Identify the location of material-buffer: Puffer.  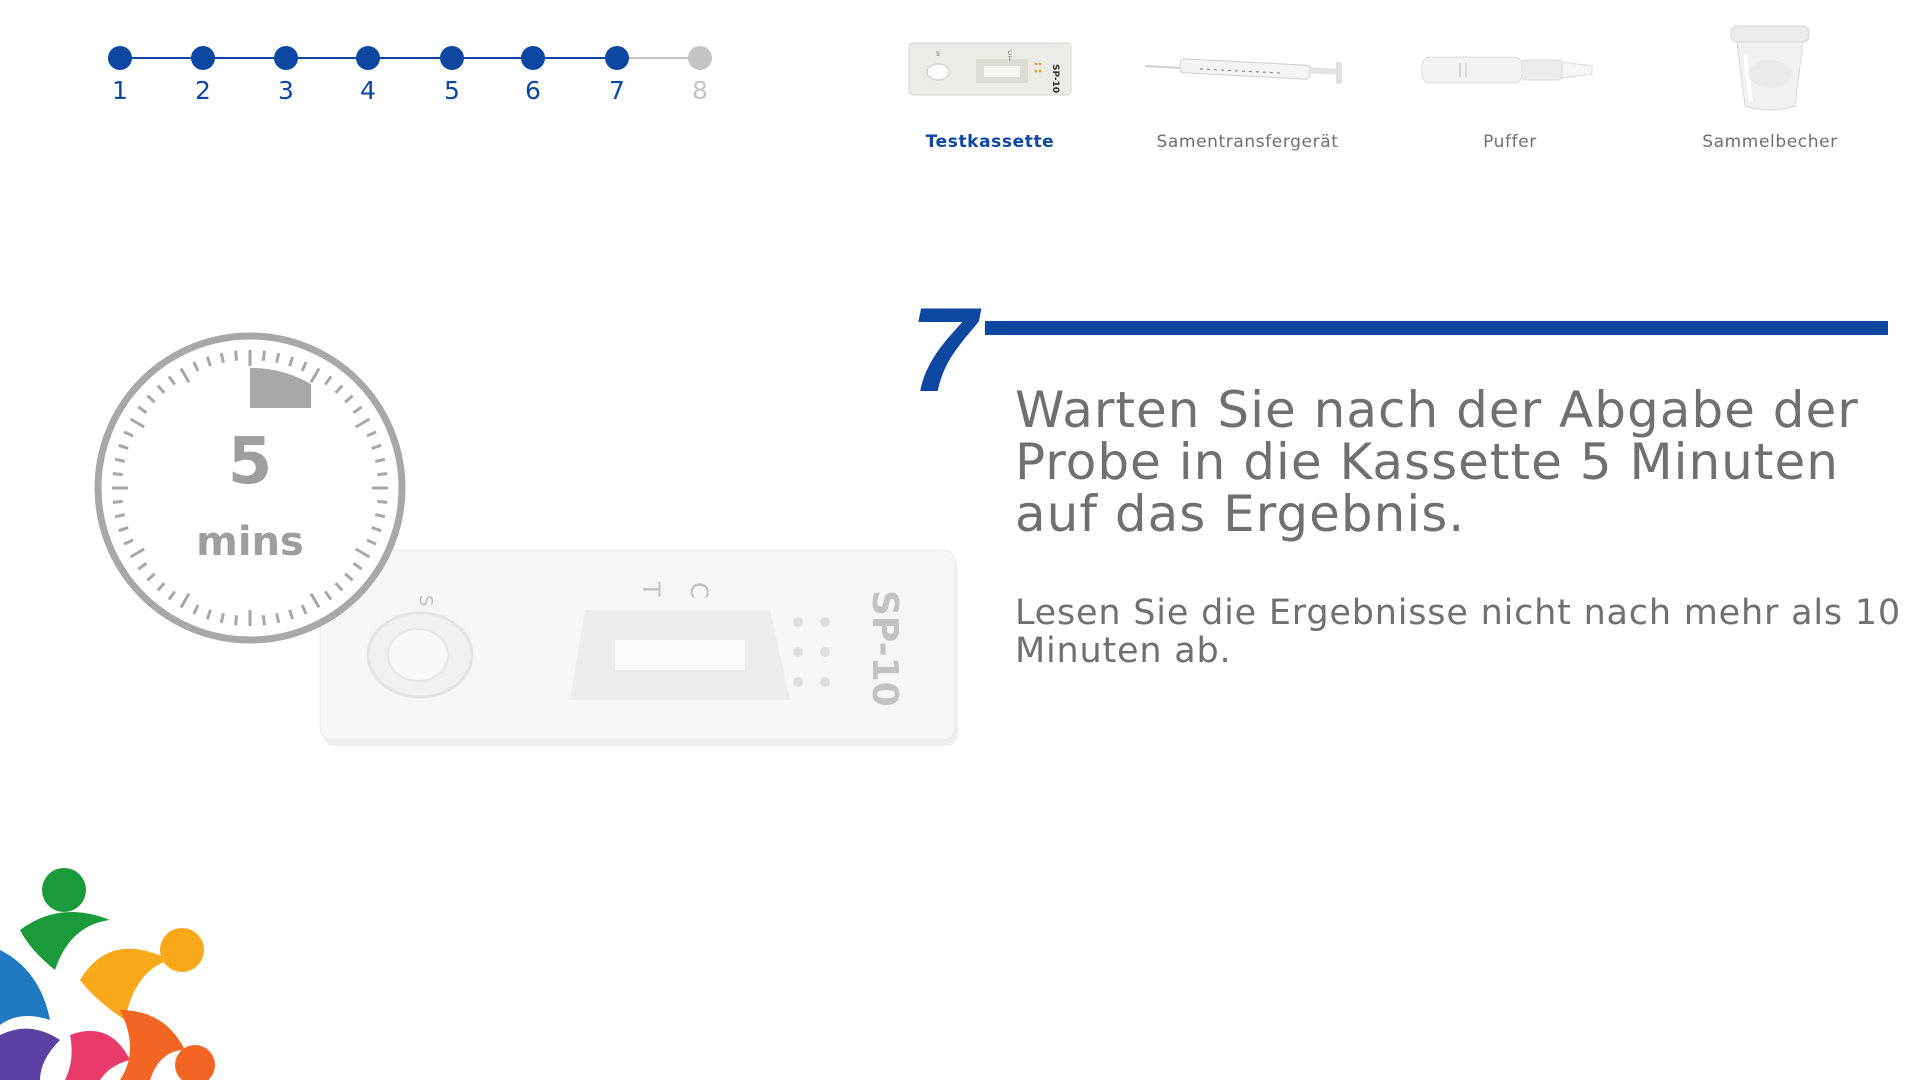
(1510, 88).